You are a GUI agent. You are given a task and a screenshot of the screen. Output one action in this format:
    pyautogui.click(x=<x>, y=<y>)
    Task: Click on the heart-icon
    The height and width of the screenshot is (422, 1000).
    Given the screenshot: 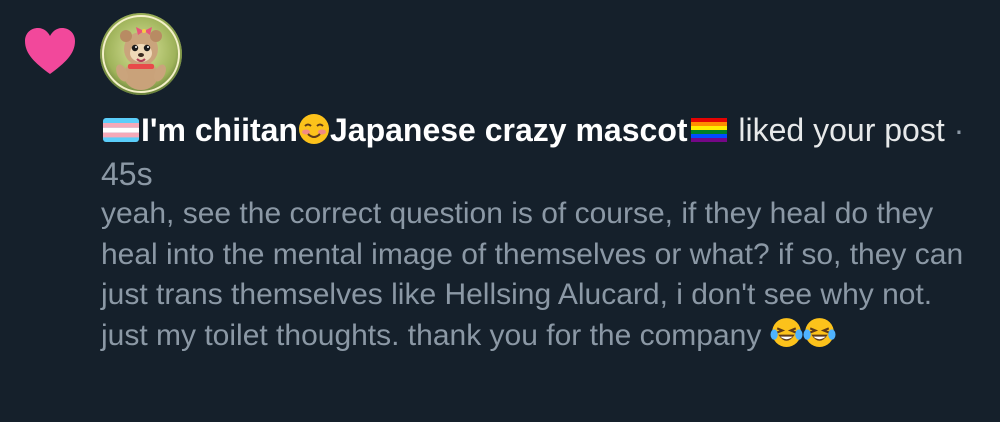 What is the action you would take?
    pyautogui.click(x=50, y=51)
    